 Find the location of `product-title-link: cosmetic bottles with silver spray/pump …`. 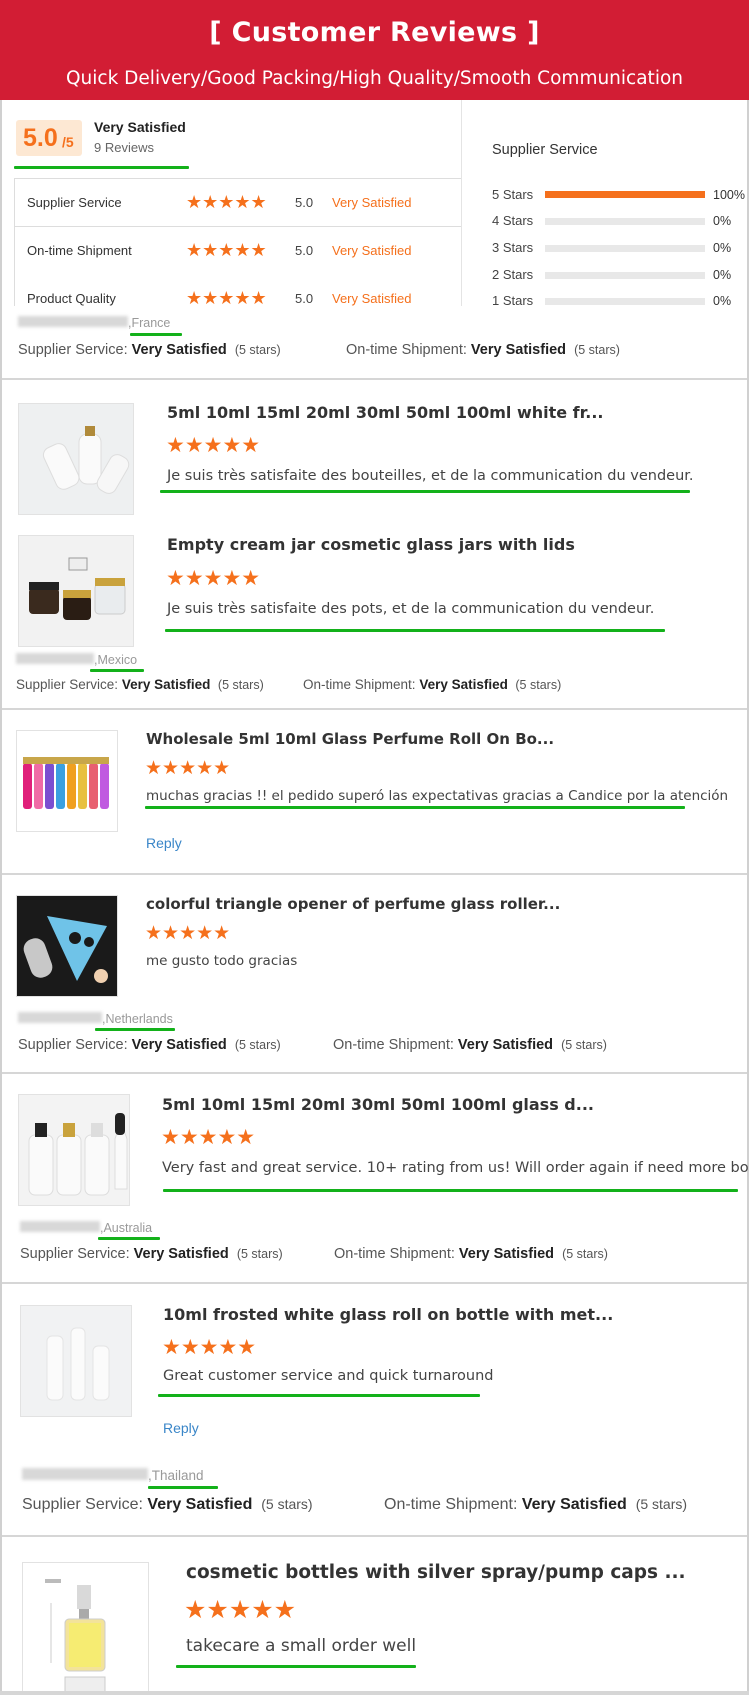

product-title-link: cosmetic bottles with silver spray/pump … is located at coordinates (436, 1572).